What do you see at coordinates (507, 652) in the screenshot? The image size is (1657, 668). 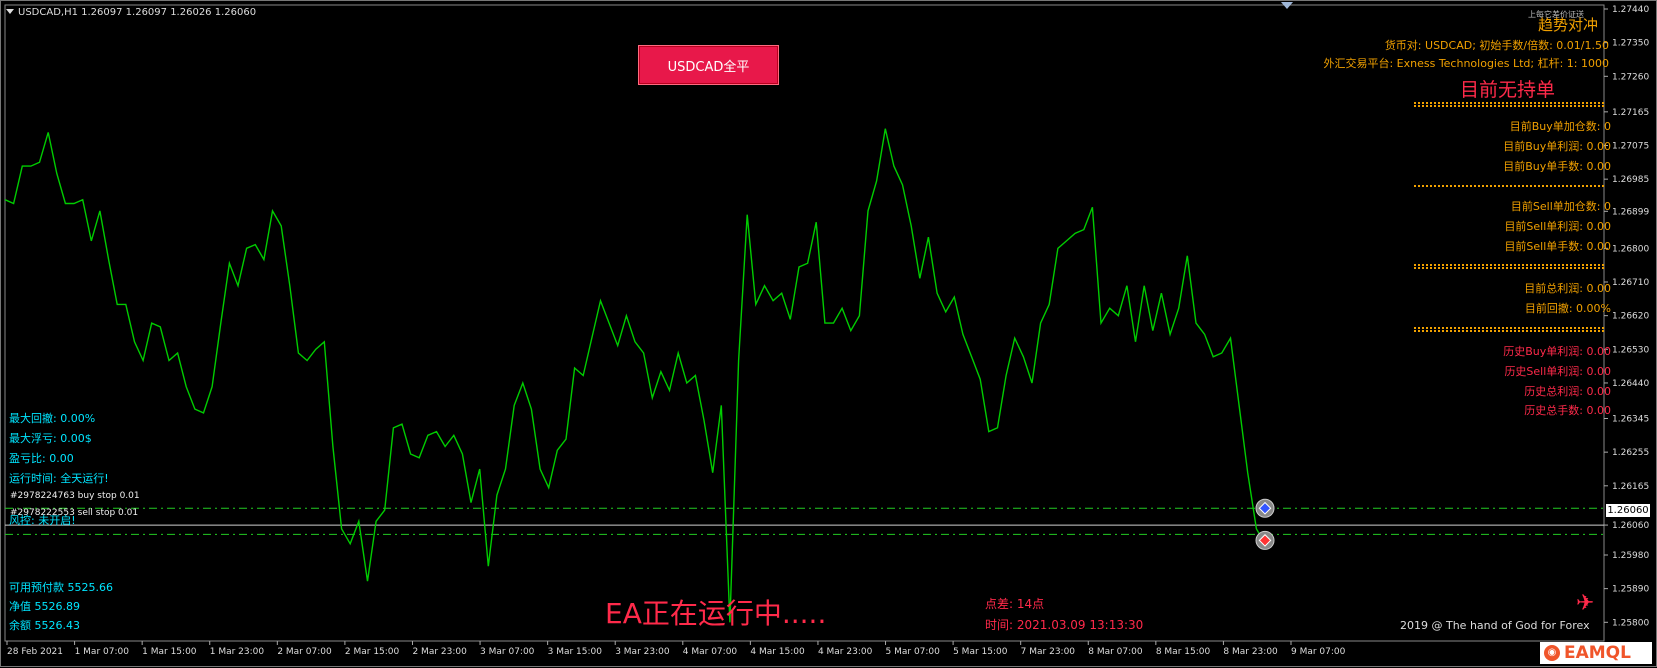 I see `x-tick-label: 3 Mar 07:00` at bounding box center [507, 652].